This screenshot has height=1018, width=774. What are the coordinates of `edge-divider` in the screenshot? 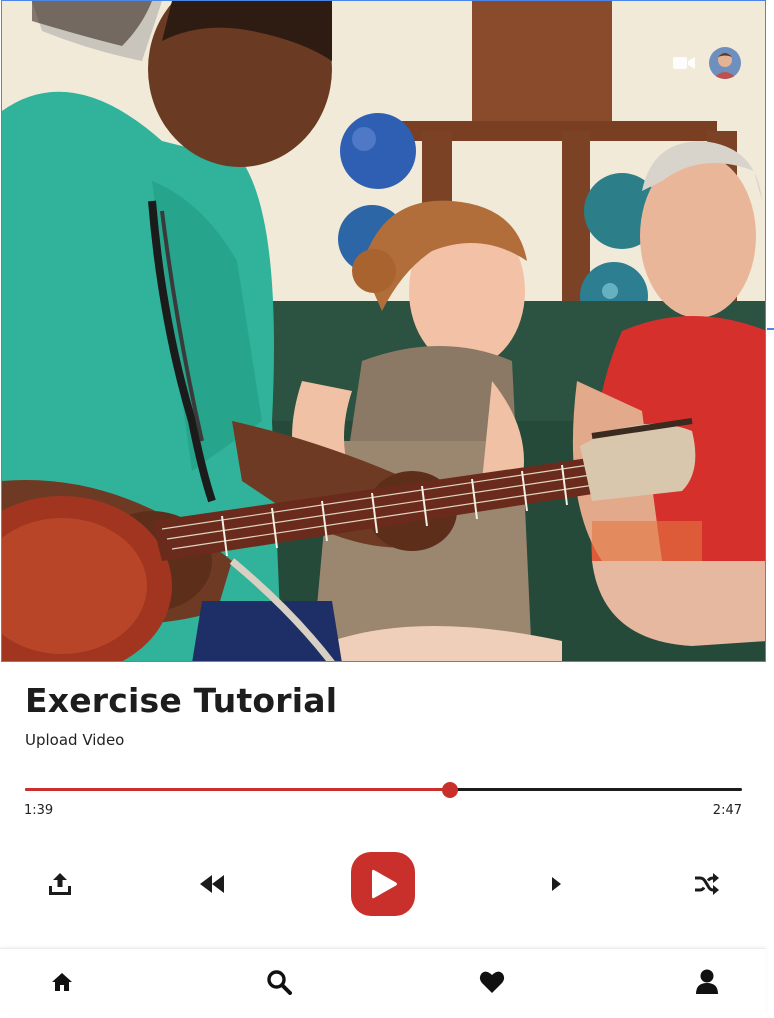 It's located at (770, 329).